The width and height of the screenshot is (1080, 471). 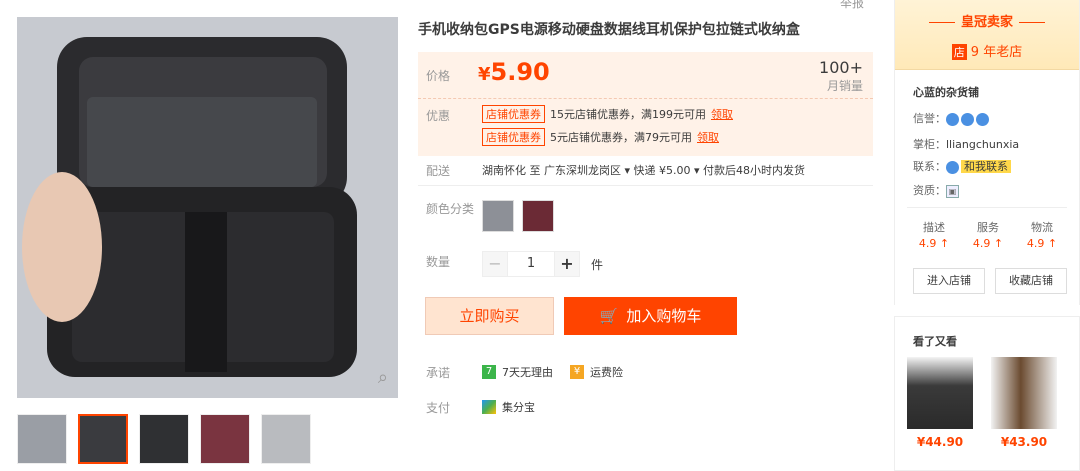 What do you see at coordinates (609, 30) in the screenshot?
I see `product-title: 手机收纳包GPS电源移动硬盘数据线耳机保护包拉链式收纳盒` at bounding box center [609, 30].